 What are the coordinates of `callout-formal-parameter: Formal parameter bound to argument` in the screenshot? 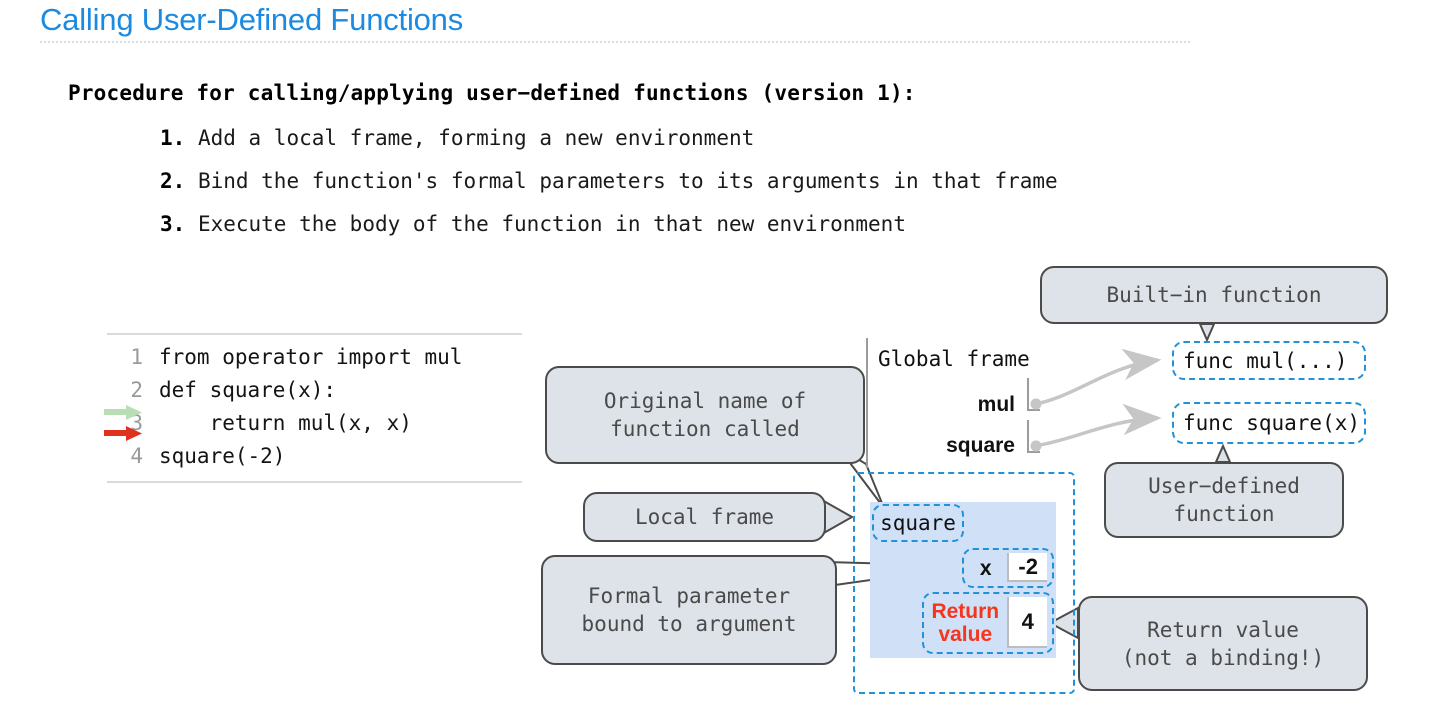 It's located at (689, 610).